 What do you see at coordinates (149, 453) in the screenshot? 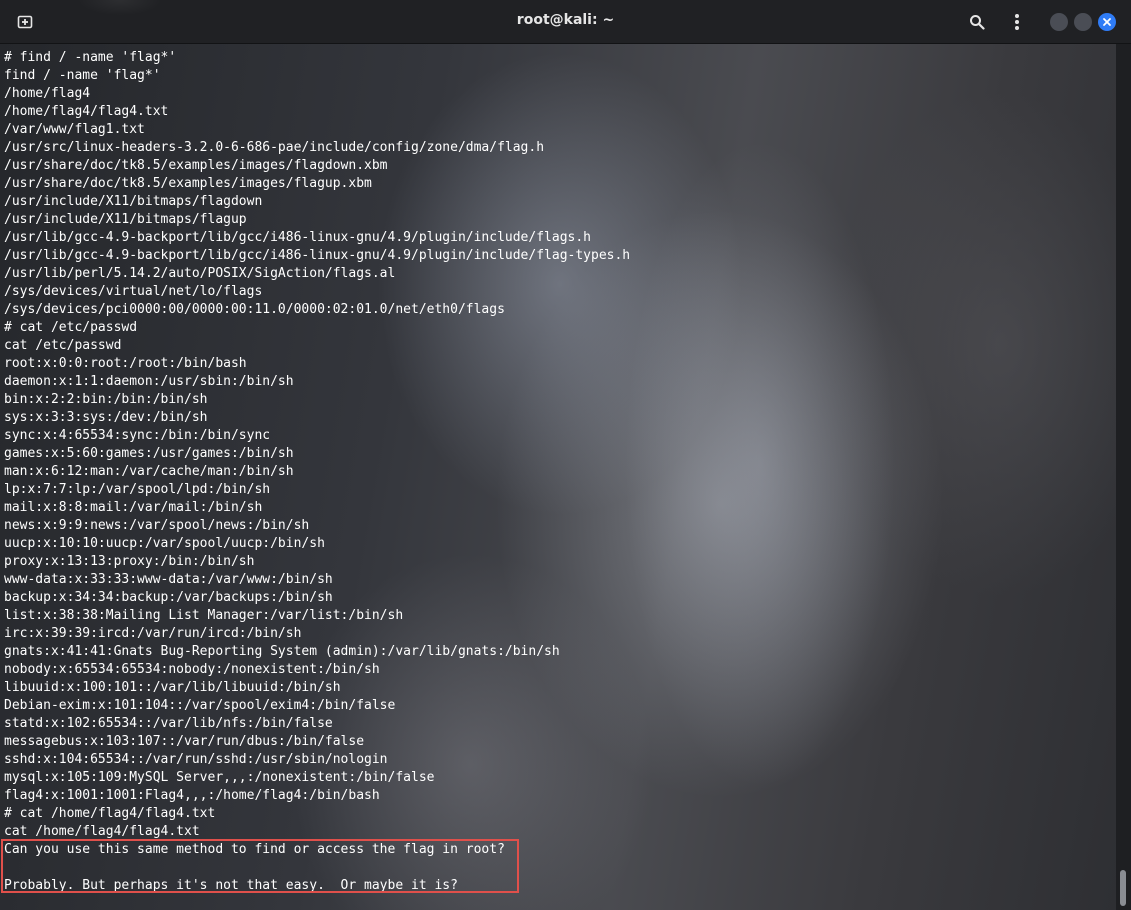
I see `terminal-line: games:x:5:60:games:/usr/games:/bin/sh` at bounding box center [149, 453].